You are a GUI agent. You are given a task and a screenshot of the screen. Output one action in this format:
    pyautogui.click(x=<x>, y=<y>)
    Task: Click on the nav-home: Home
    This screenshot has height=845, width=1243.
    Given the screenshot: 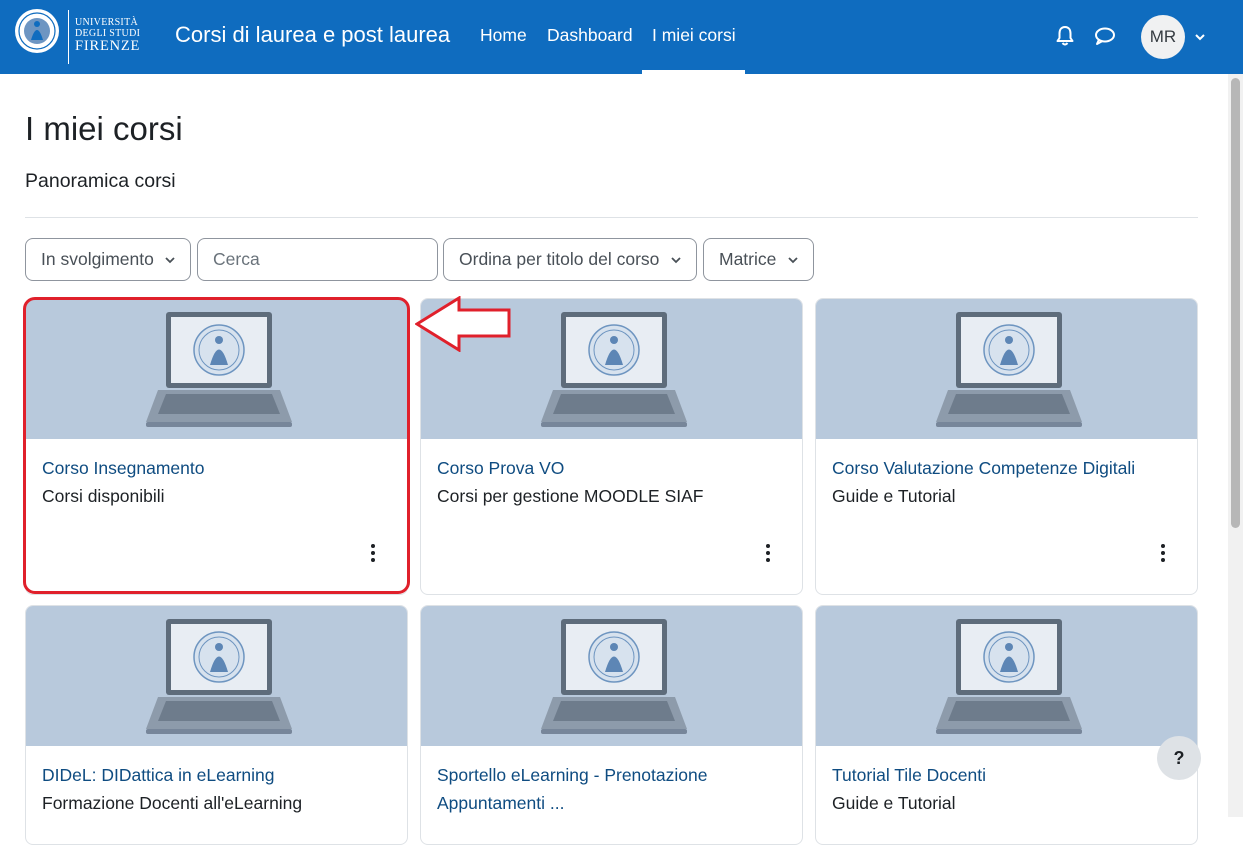 What is the action you would take?
    pyautogui.click(x=503, y=35)
    